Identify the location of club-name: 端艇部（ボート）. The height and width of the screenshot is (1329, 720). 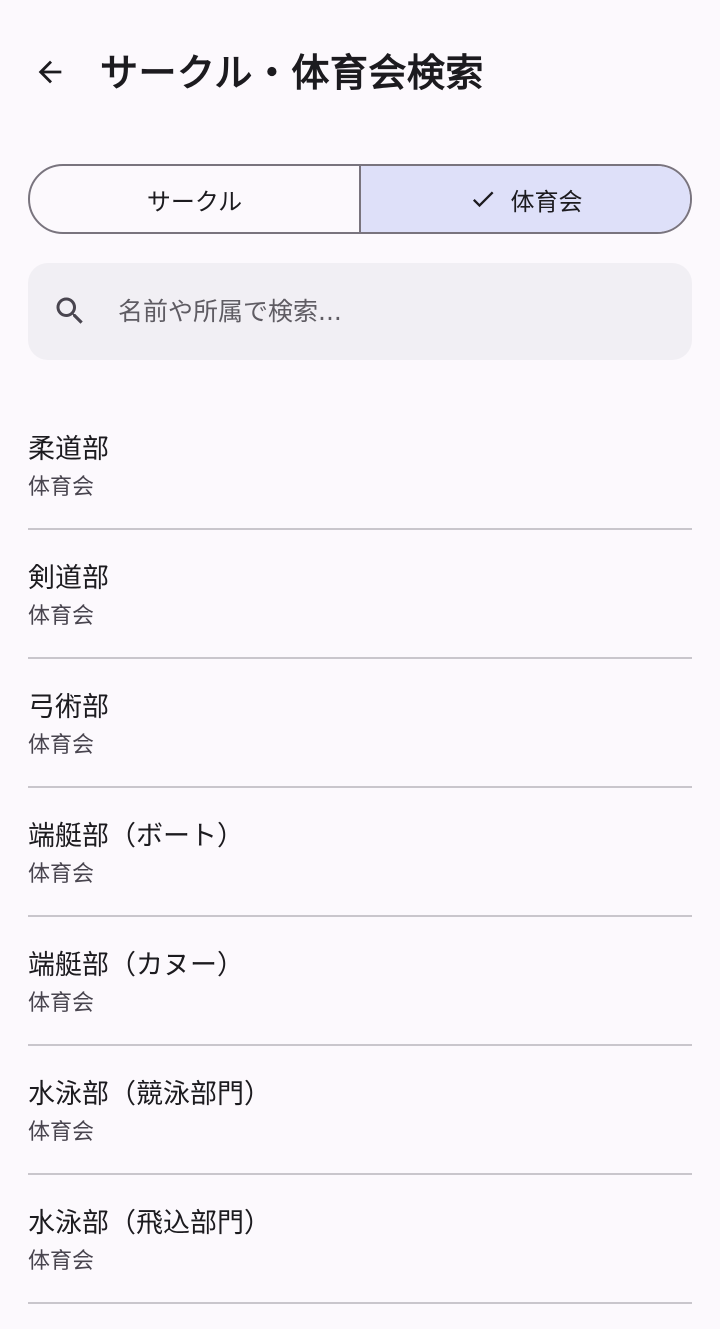
(136, 836).